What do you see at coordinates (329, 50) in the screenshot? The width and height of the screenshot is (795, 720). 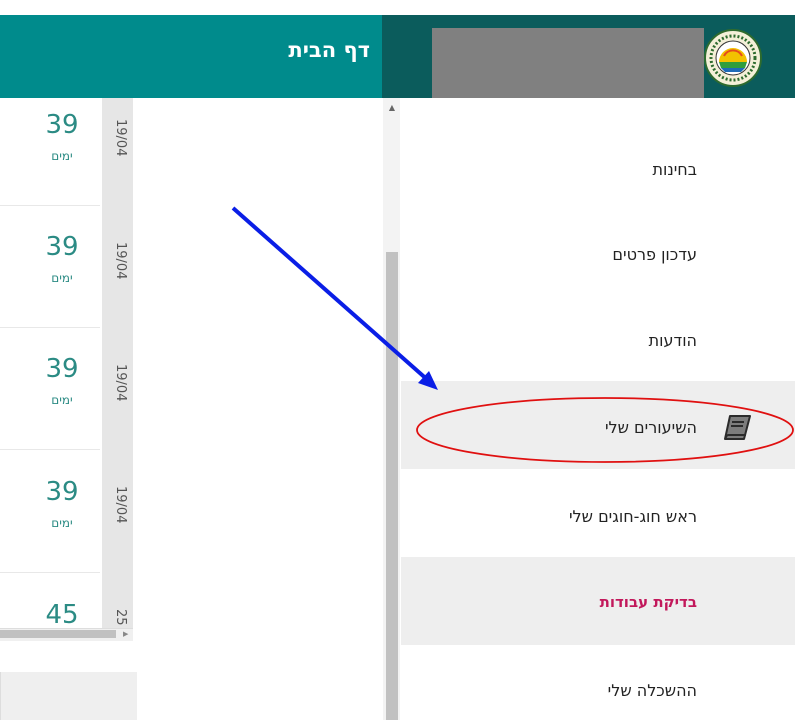 I see `page-title: דף הבית` at bounding box center [329, 50].